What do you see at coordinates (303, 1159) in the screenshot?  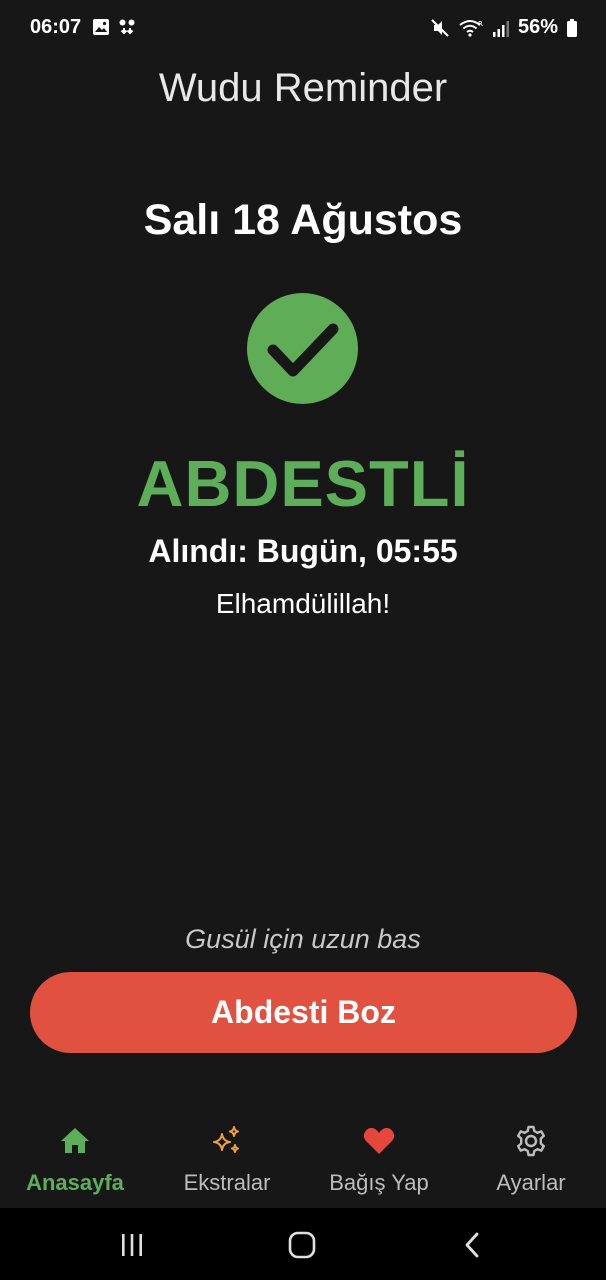 I see `bottom-navigation: Anasayfa Ekstralar Bağış Yap Ayarlar` at bounding box center [303, 1159].